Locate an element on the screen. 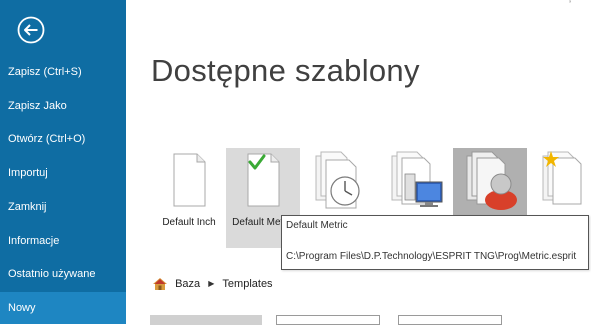 This screenshot has height=325, width=591. sidebar-item-import: Importuj is located at coordinates (63, 173).